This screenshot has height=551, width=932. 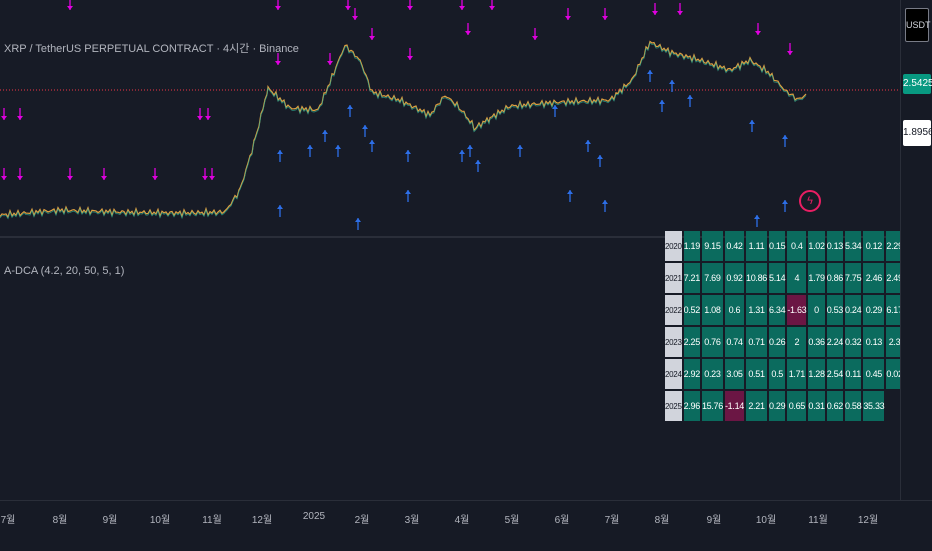 I want to click on month-cell: 0.6, so click(x=734, y=310).